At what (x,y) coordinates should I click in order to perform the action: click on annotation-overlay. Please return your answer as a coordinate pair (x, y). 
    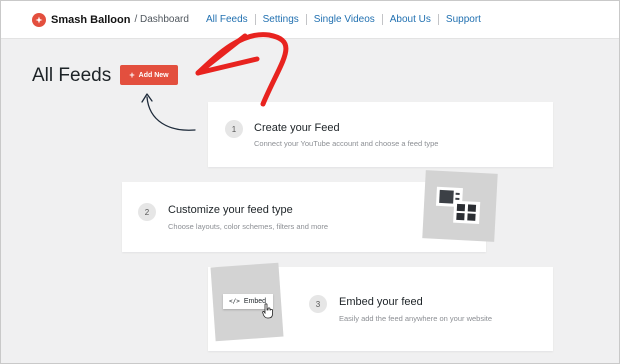
    Looking at the image, I should click on (215, 81).